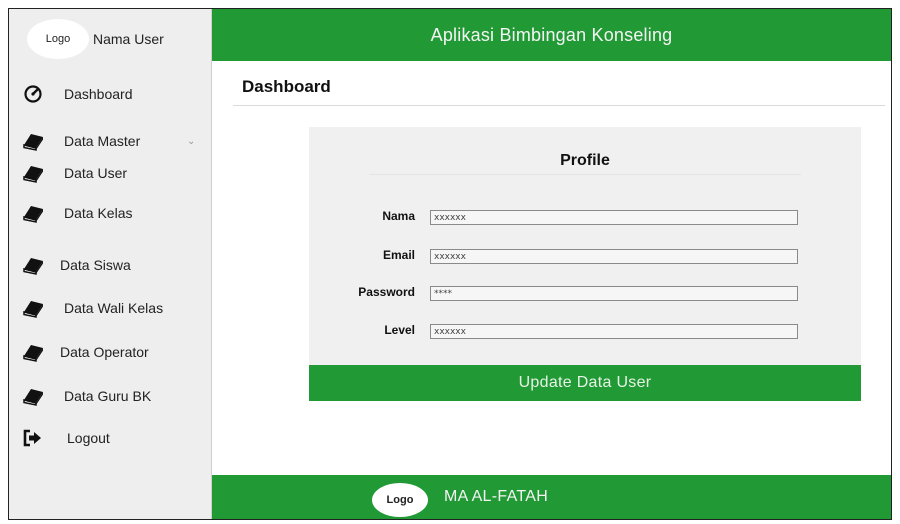  What do you see at coordinates (114, 308) in the screenshot?
I see `sidebar-item-label: Data Wali Kelas` at bounding box center [114, 308].